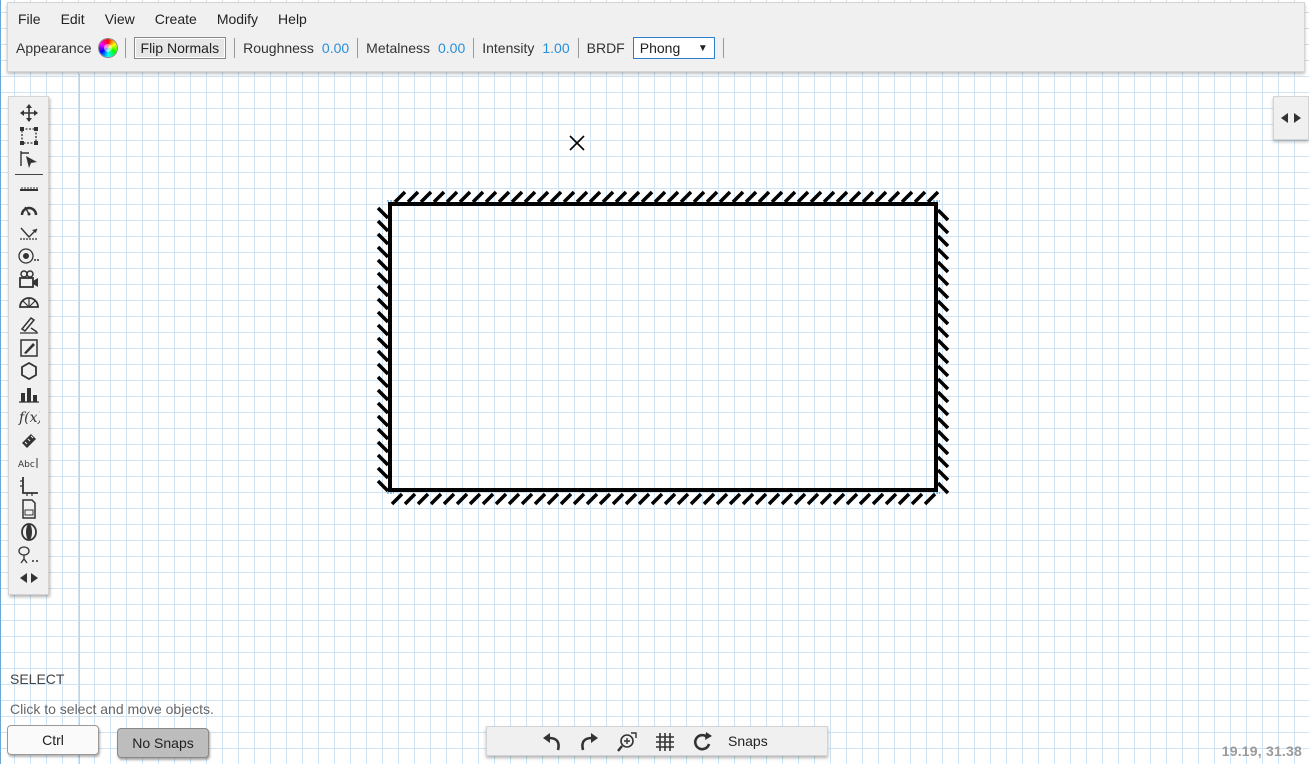  What do you see at coordinates (703, 742) in the screenshot?
I see `rotate-icon` at bounding box center [703, 742].